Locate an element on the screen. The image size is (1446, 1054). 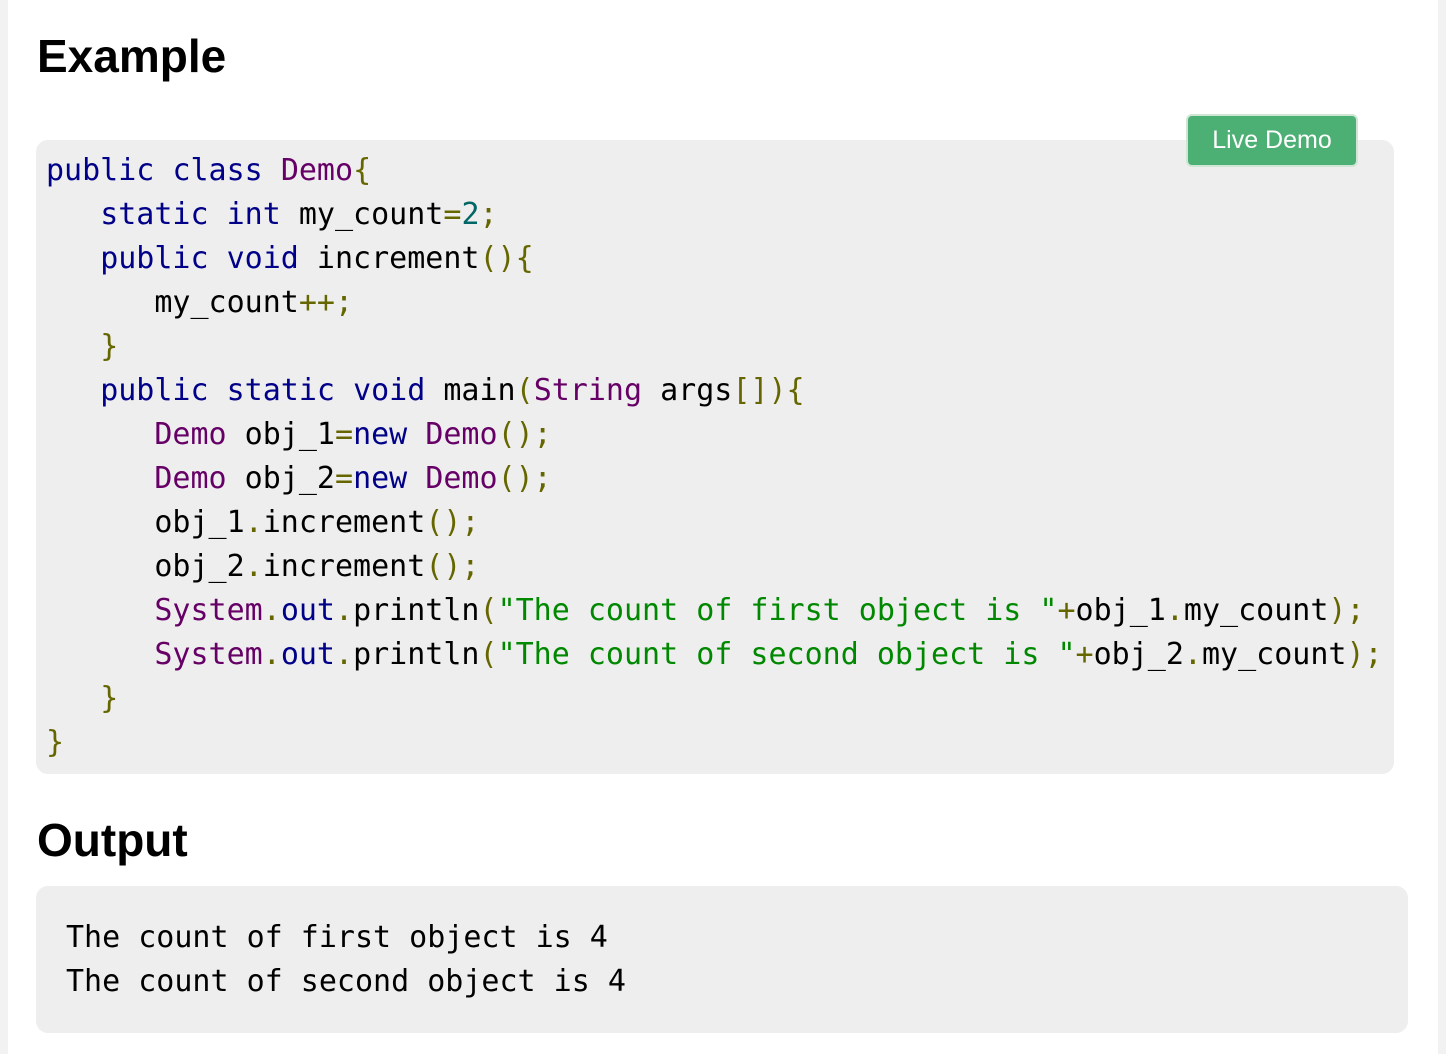
code-token: []){ is located at coordinates (768, 390).